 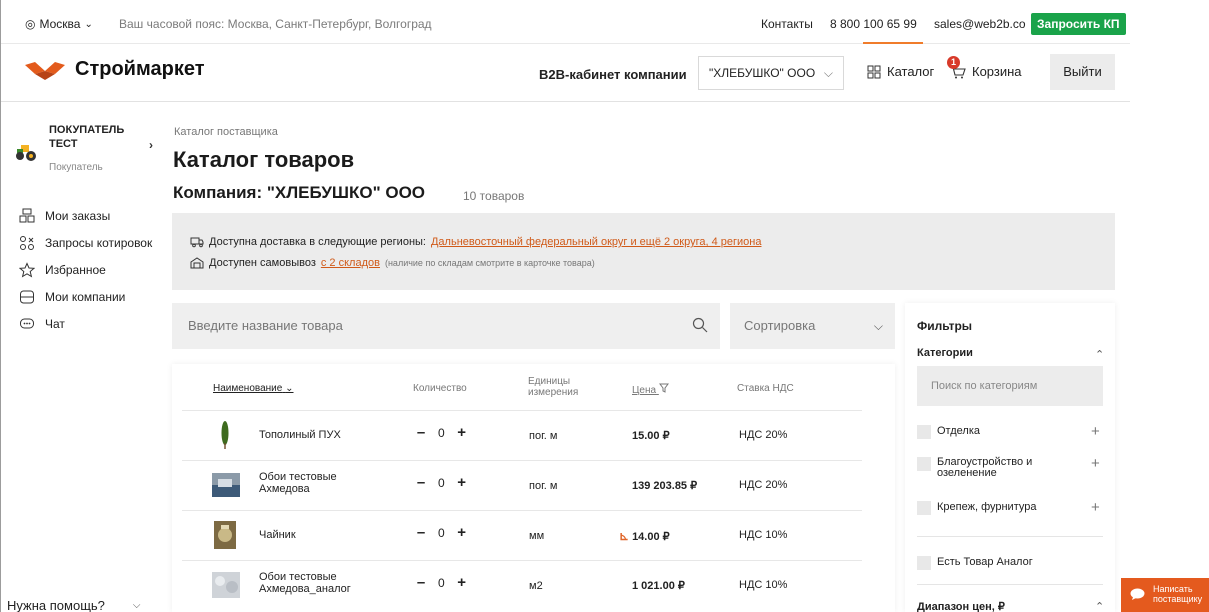 I want to click on product-name: Обои тестовые Ахмедова, so click(x=298, y=483).